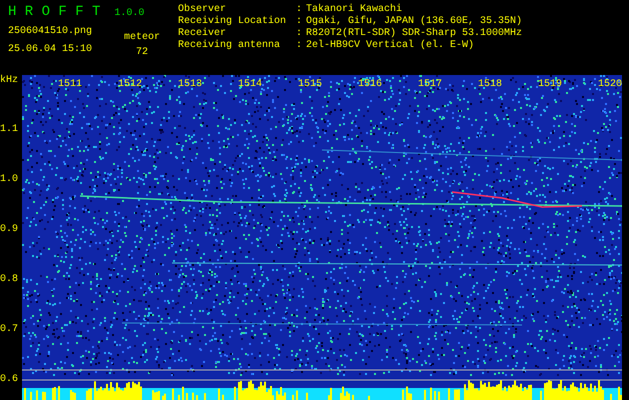 The height and width of the screenshot is (400, 629). Describe the element at coordinates (203, 34) in the screenshot. I see `info-label: Receiver` at that location.